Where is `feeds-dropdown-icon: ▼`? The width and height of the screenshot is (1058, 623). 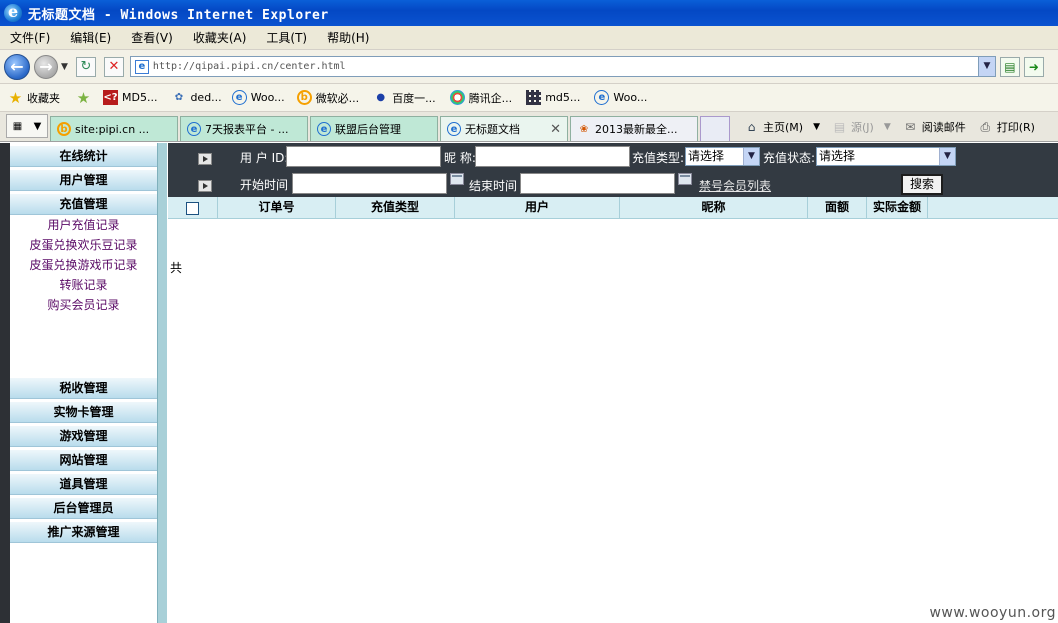
feeds-dropdown-icon: ▼ is located at coordinates (887, 127).